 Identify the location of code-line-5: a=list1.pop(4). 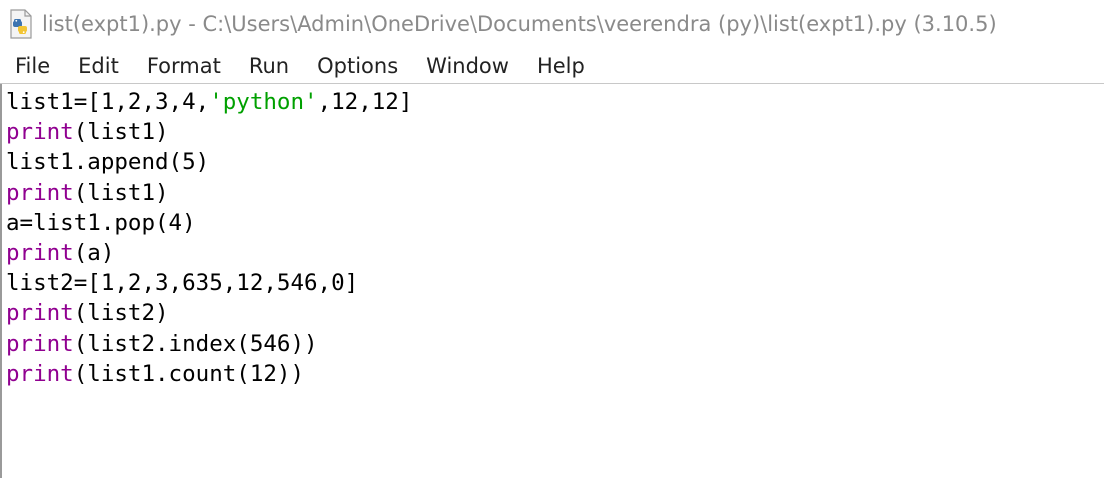
(555, 223).